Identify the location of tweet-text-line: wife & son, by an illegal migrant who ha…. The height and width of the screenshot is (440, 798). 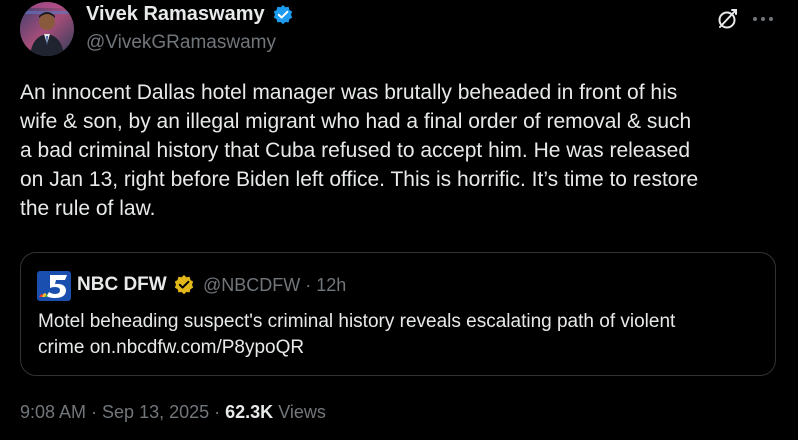
(356, 121).